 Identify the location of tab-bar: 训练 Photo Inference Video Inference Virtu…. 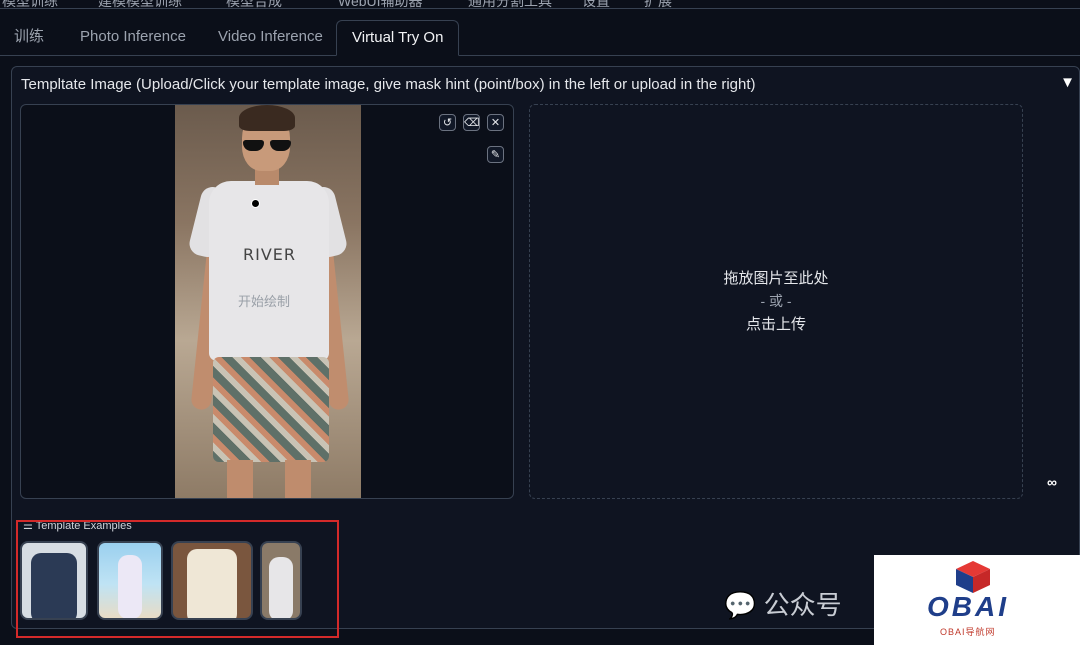
(540, 38).